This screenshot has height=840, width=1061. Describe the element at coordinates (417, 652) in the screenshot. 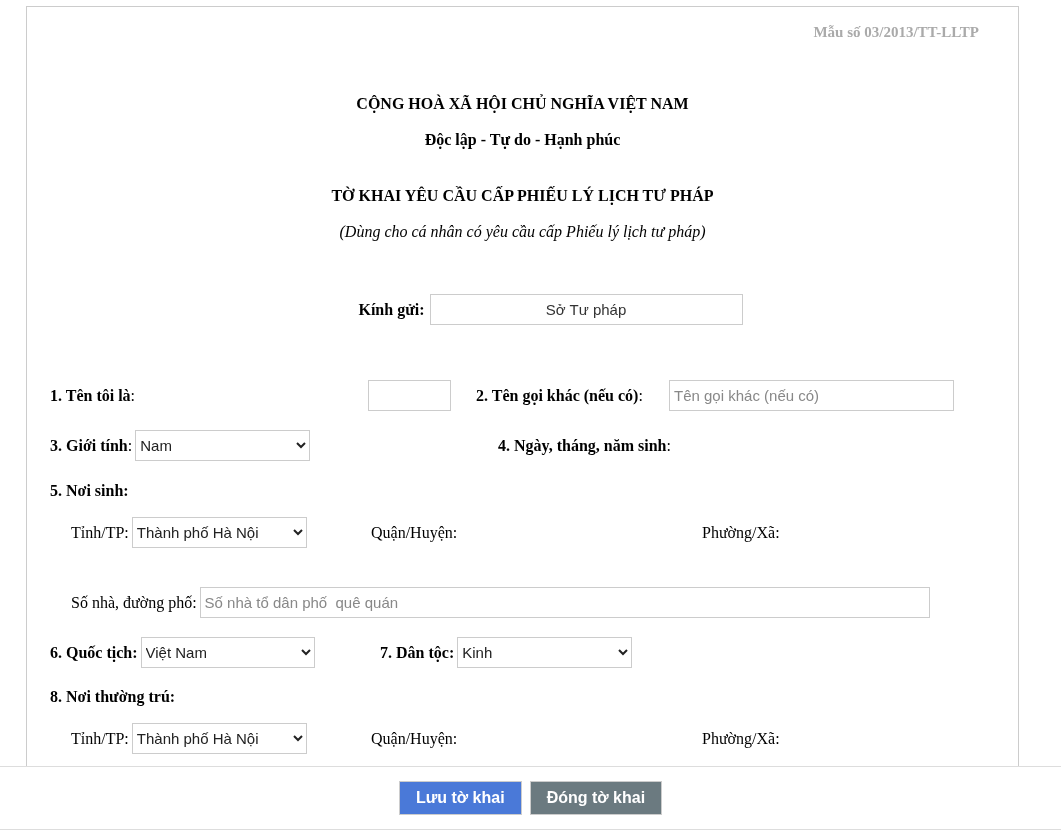

I see `field-label: 7. Dân tộc:` at that location.